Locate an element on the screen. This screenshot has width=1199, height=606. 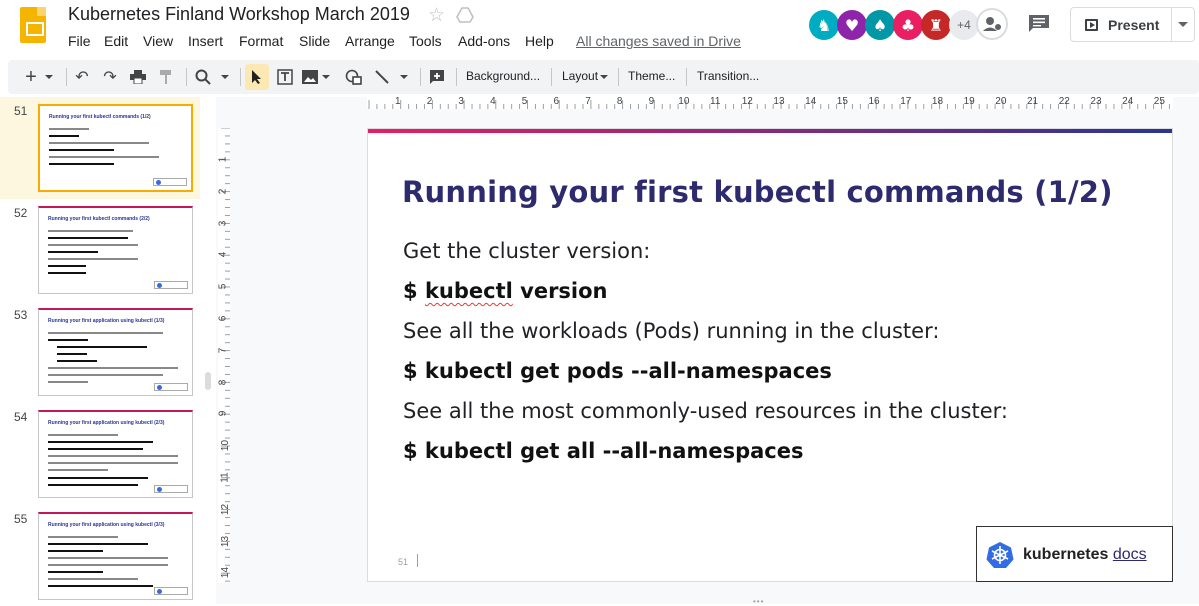
slide-accent-bar is located at coordinates (770, 131).